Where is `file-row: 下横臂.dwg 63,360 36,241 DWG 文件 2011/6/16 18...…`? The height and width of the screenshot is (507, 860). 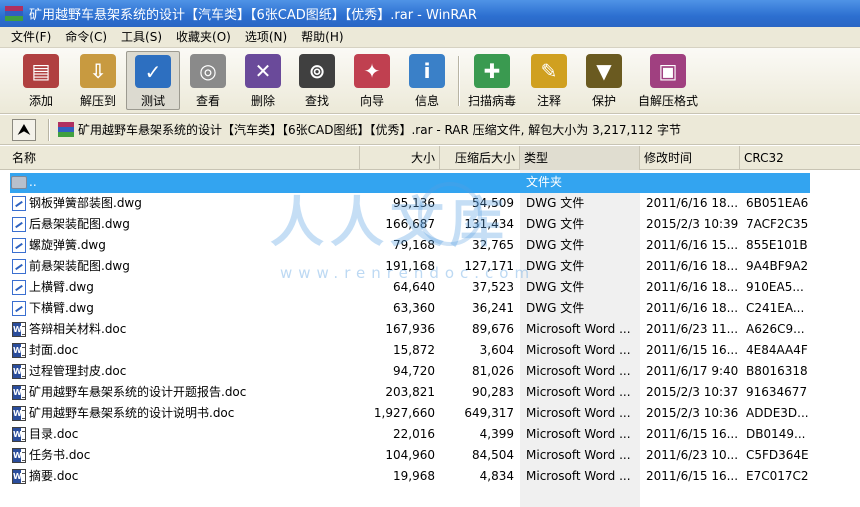 file-row: 下横臂.dwg 63,360 36,241 DWG 文件 2011/6/16 18...… is located at coordinates (430, 308).